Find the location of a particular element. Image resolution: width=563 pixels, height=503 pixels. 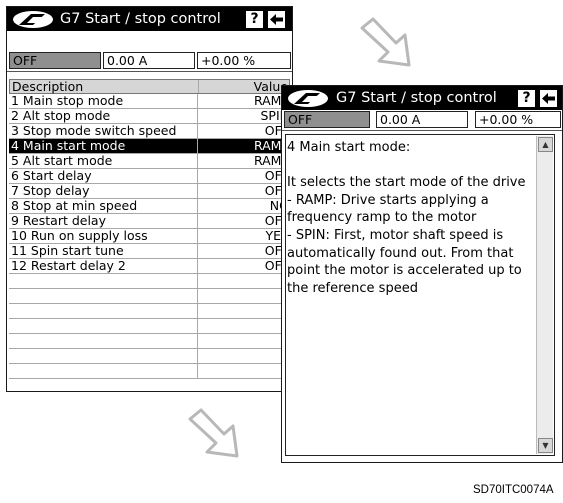

parameter-description: 7 Stop delay is located at coordinates (50, 191).